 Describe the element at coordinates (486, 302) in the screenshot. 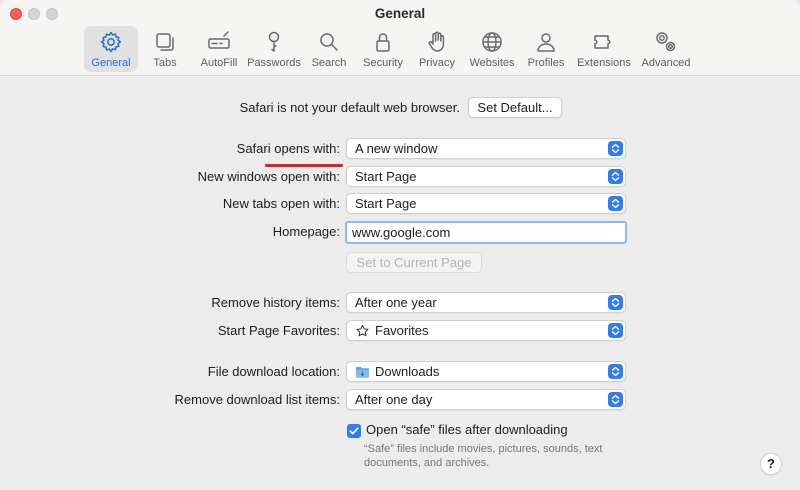

I see `history-popup: After one year` at that location.